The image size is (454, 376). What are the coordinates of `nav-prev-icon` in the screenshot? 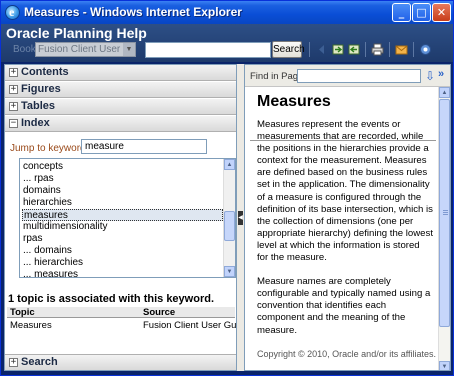 It's located at (321, 49).